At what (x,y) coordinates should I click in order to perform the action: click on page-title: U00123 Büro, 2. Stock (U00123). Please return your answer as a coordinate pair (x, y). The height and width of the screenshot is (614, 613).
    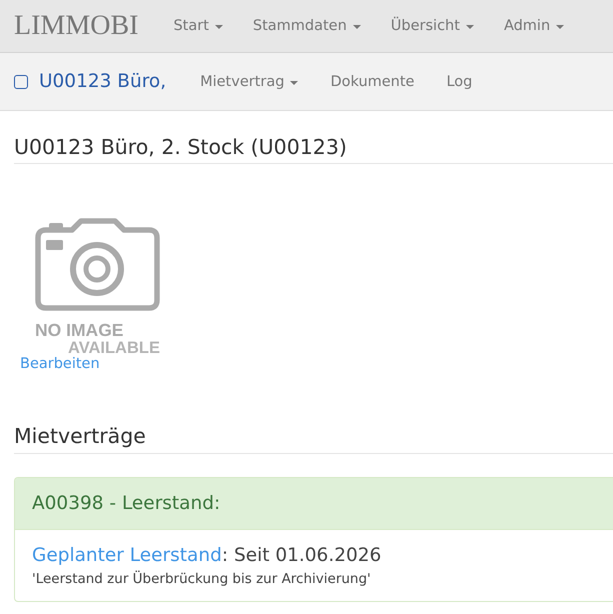
    Looking at the image, I should click on (313, 149).